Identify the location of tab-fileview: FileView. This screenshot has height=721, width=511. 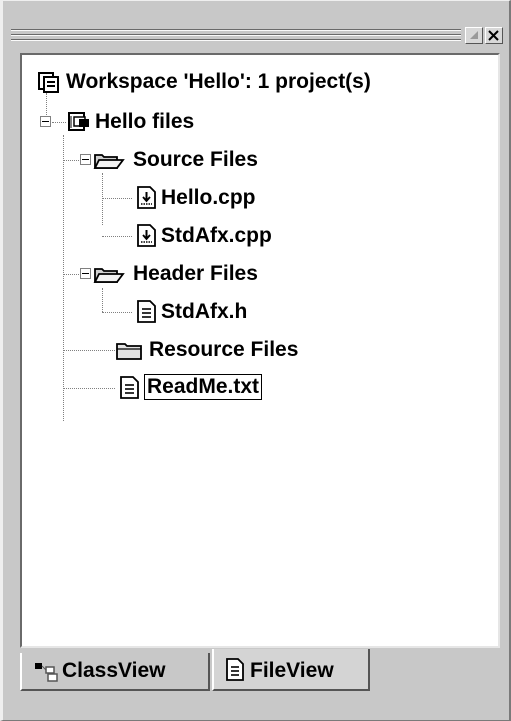
(291, 670).